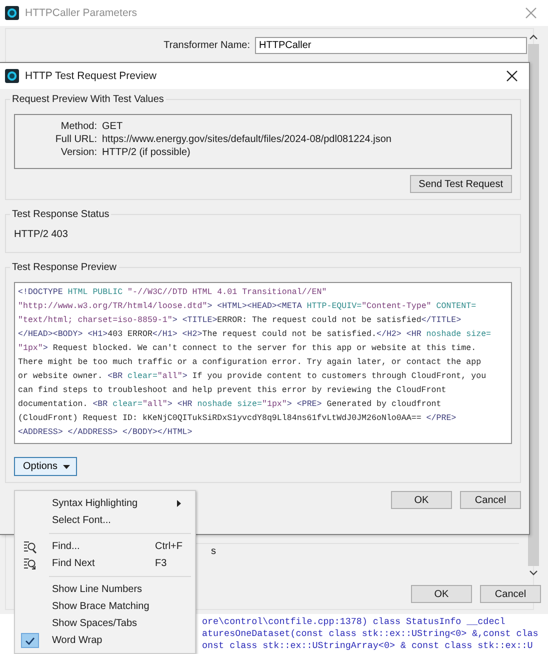  I want to click on field-value: GET, so click(113, 126).